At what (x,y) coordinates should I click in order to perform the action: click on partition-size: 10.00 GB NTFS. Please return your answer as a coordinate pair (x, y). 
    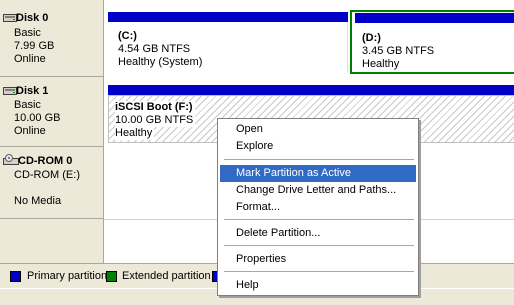
    Looking at the image, I should click on (155, 120).